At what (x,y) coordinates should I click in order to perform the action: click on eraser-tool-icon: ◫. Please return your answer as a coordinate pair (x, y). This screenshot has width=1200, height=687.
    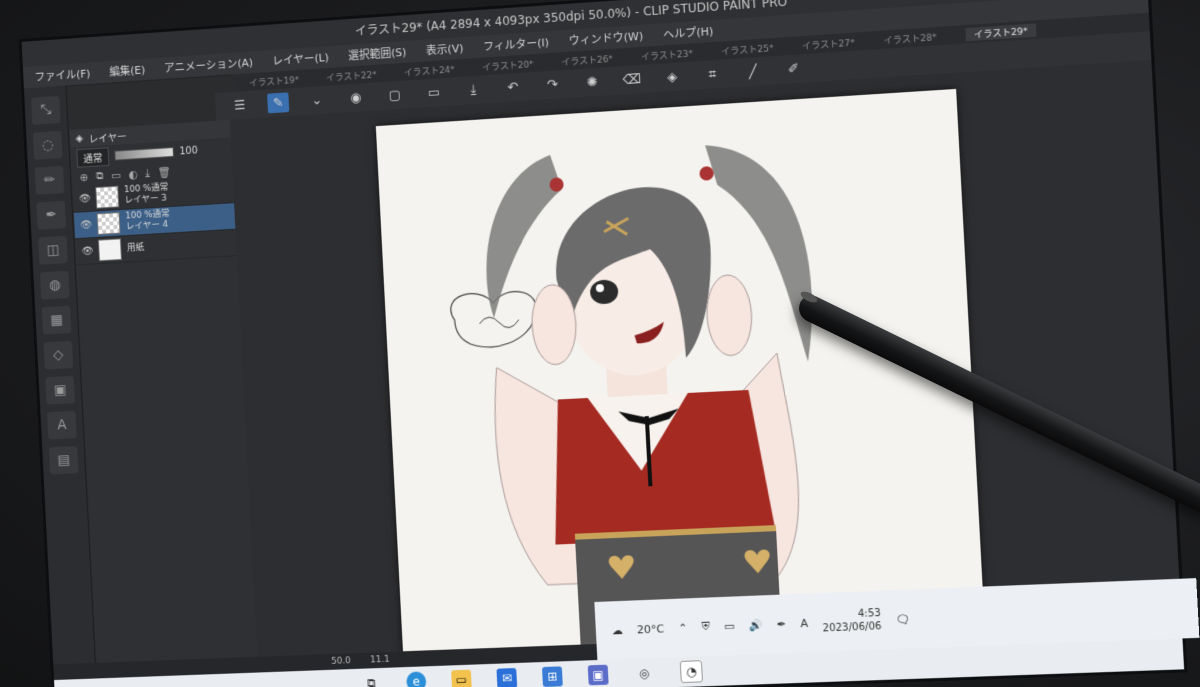
    Looking at the image, I should click on (53, 250).